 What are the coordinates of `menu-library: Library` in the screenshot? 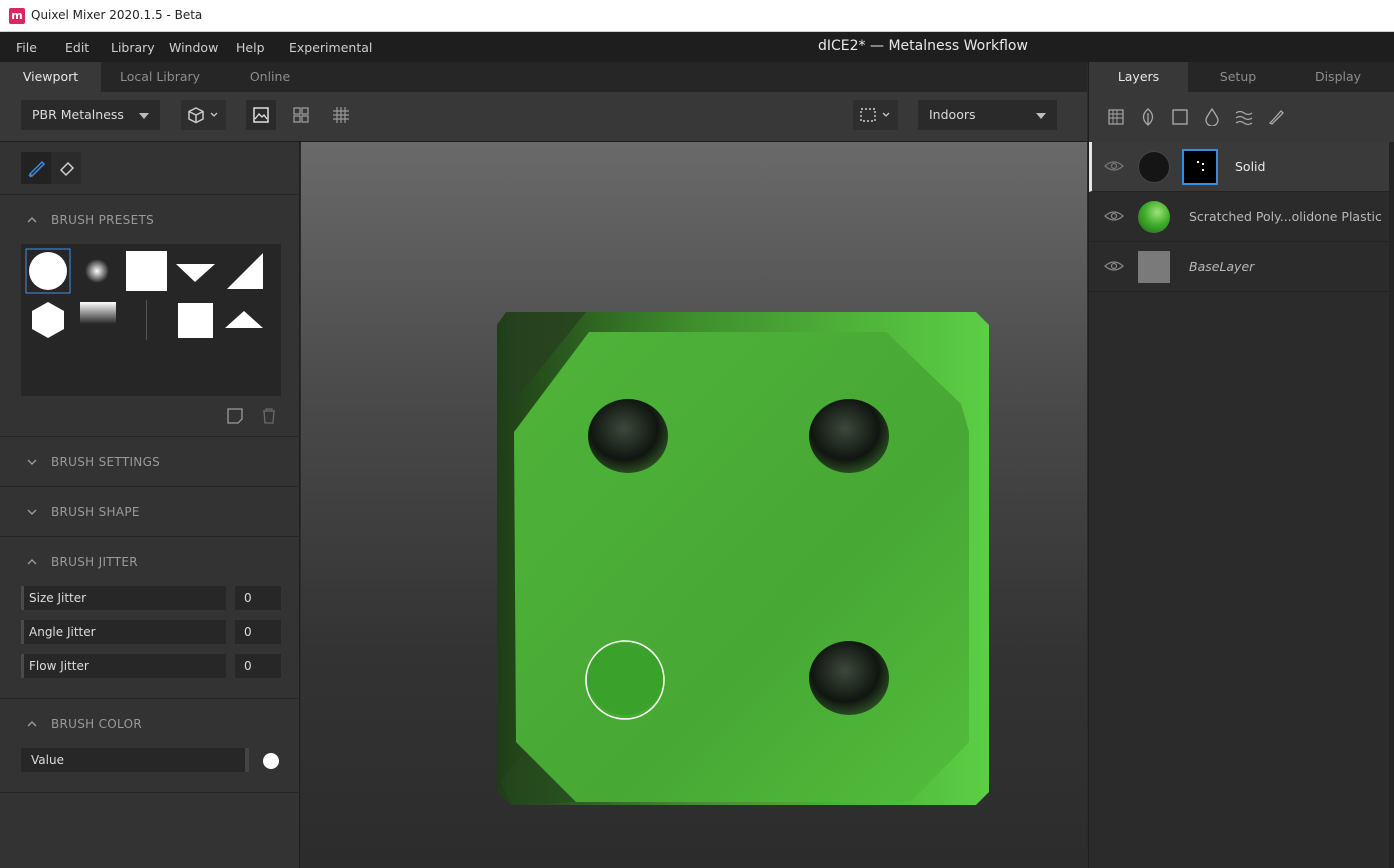 It's located at (133, 47).